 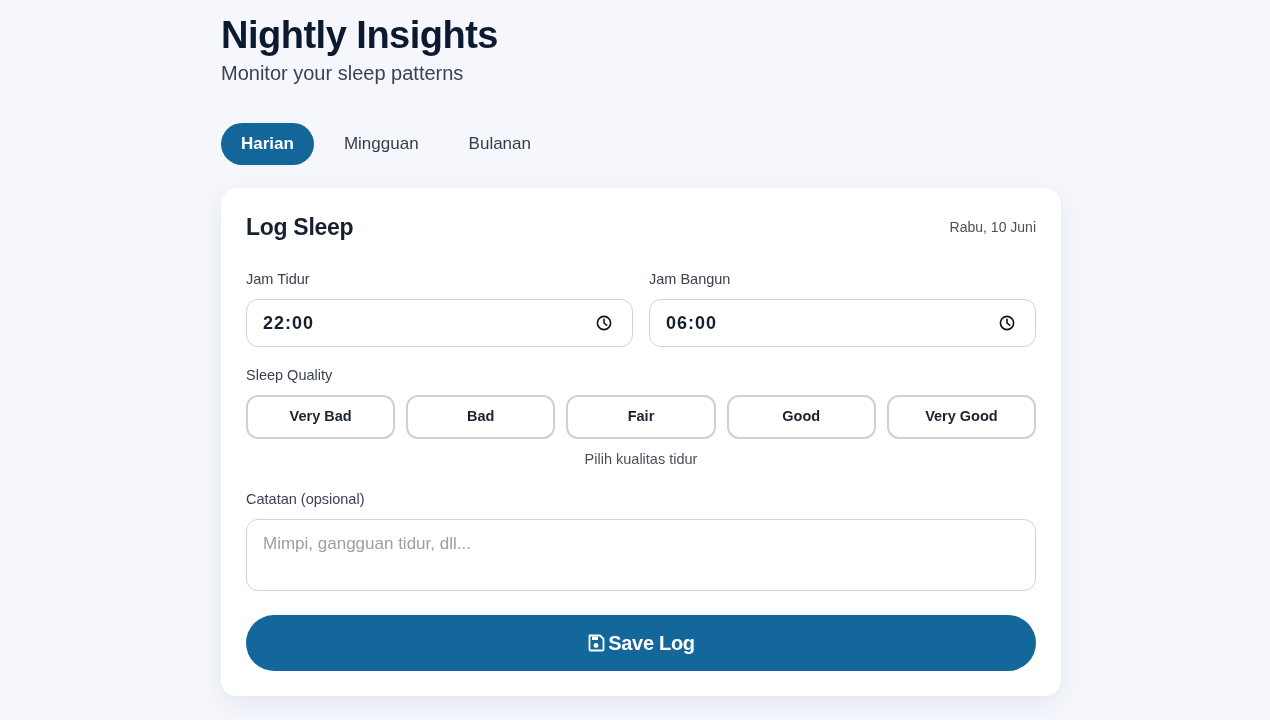 What do you see at coordinates (321, 416) in the screenshot?
I see `quality-option: Very Bad` at bounding box center [321, 416].